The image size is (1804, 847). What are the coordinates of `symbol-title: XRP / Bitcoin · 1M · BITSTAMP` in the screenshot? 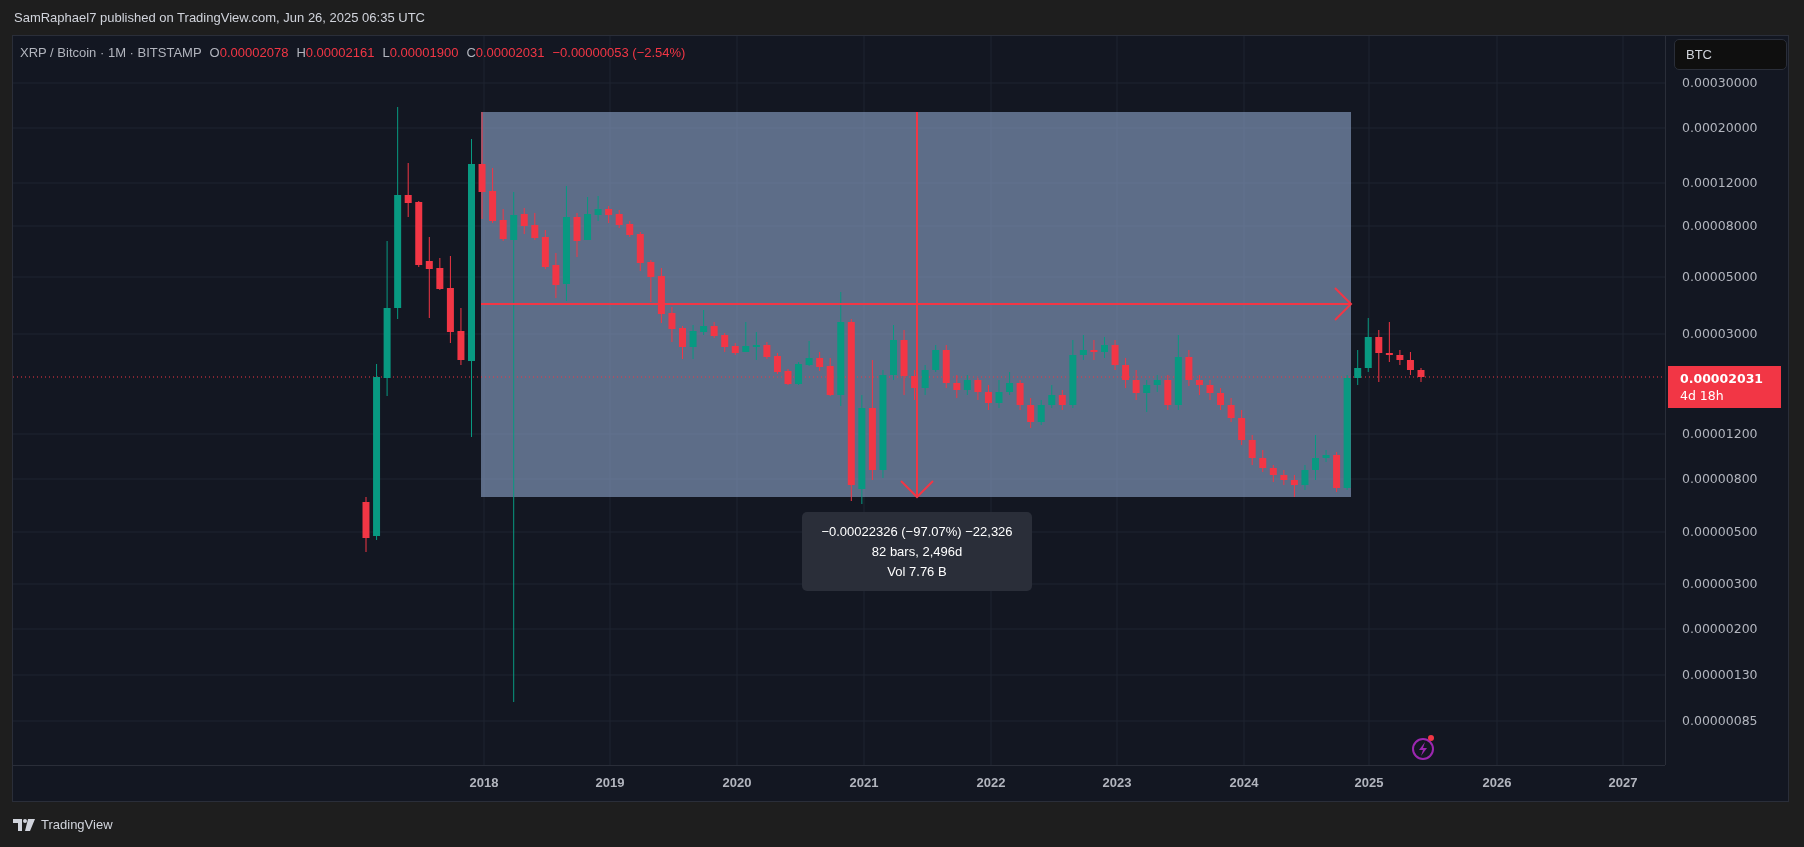 It's located at (111, 52).